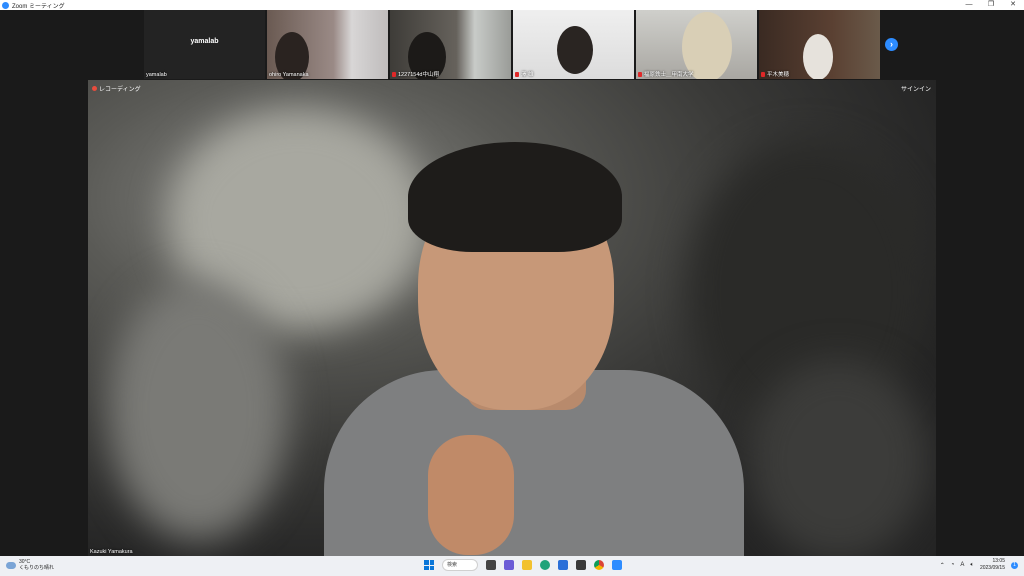  What do you see at coordinates (37, 568) in the screenshot?
I see `weather-desc: くもりのち晴れ` at bounding box center [37, 568].